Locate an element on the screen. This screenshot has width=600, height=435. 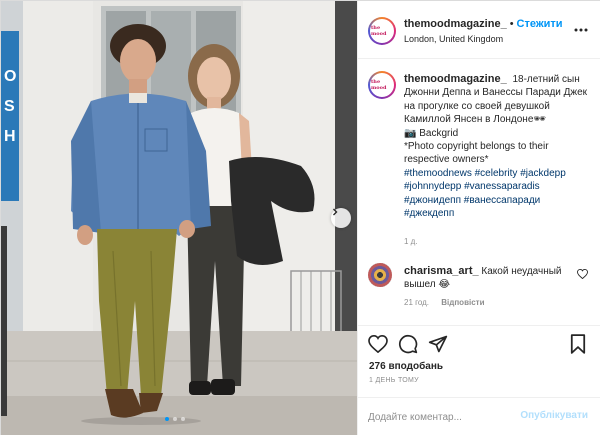
post-timestamp: 1 ДЕНЬ ТОМУ is located at coordinates (394, 380).